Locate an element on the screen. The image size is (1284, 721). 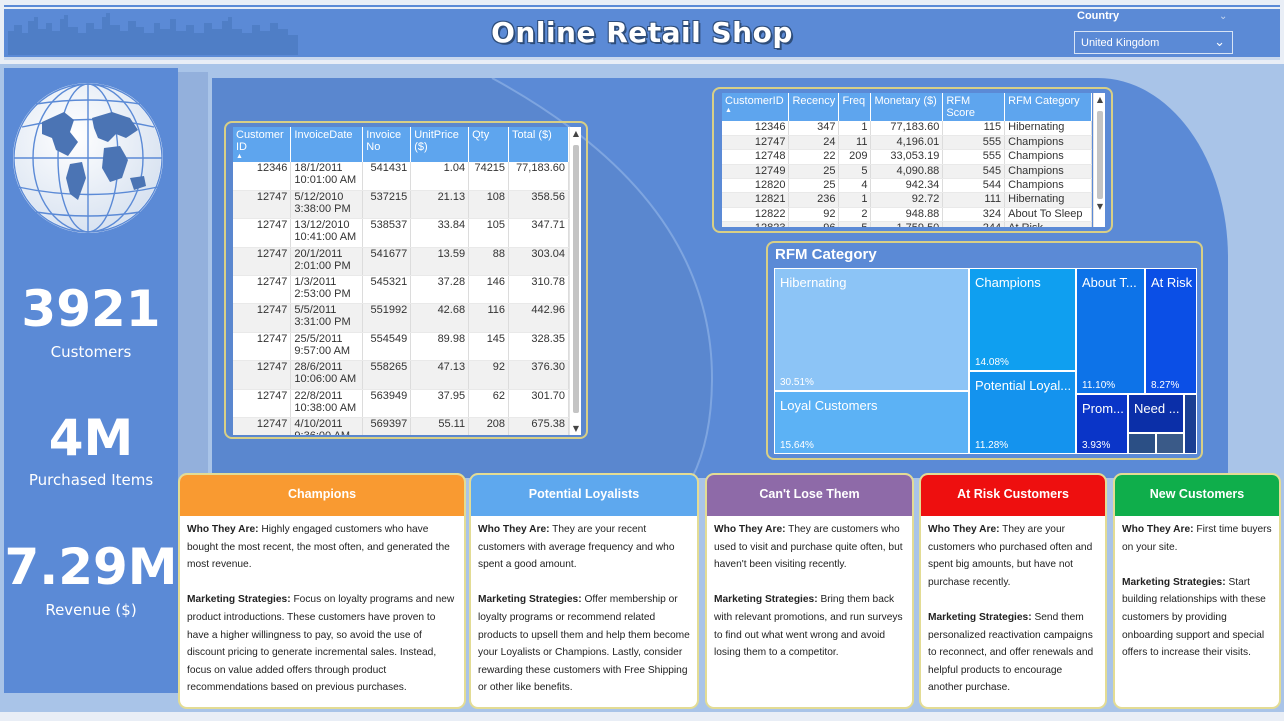
header-top-strip is located at coordinates (642, 6).